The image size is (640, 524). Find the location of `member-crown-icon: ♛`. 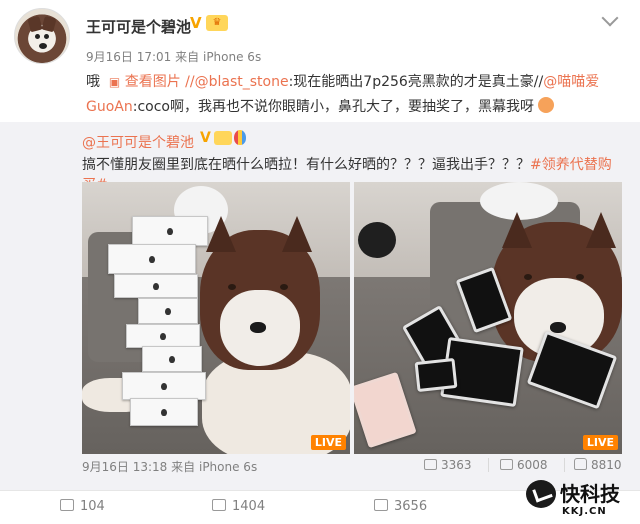

member-crown-icon: ♛ is located at coordinates (217, 23).